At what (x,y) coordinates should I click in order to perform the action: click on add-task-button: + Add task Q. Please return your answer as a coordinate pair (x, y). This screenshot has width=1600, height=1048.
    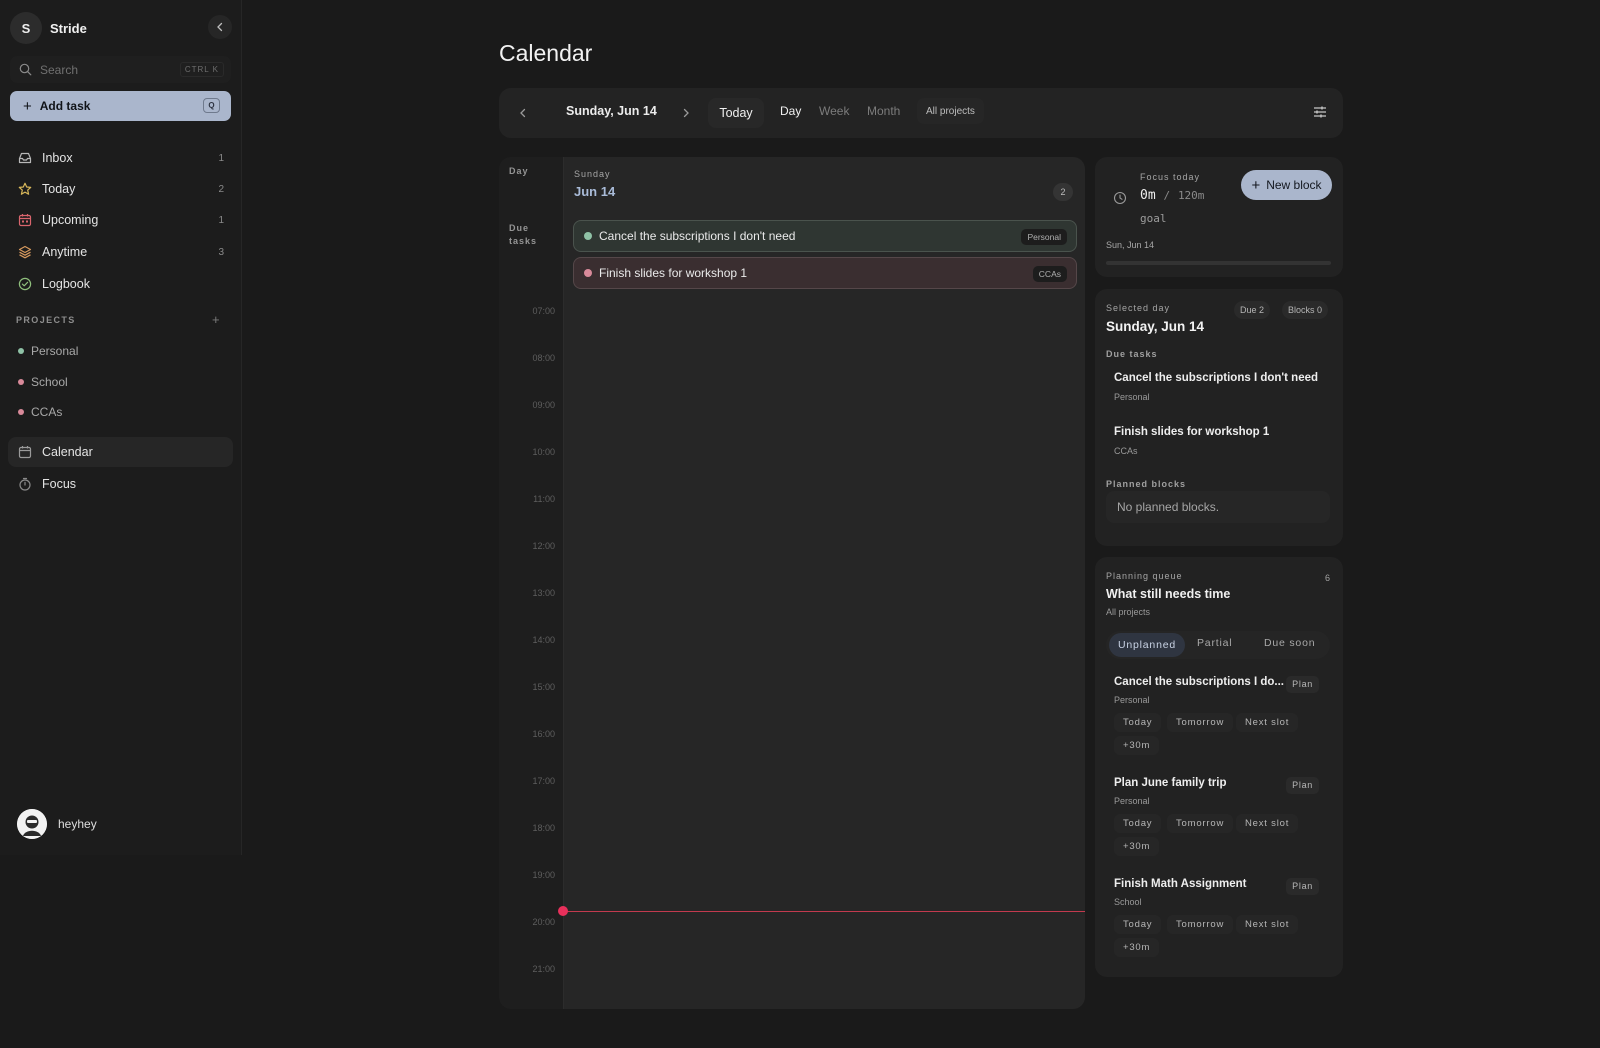
    Looking at the image, I should click on (120, 106).